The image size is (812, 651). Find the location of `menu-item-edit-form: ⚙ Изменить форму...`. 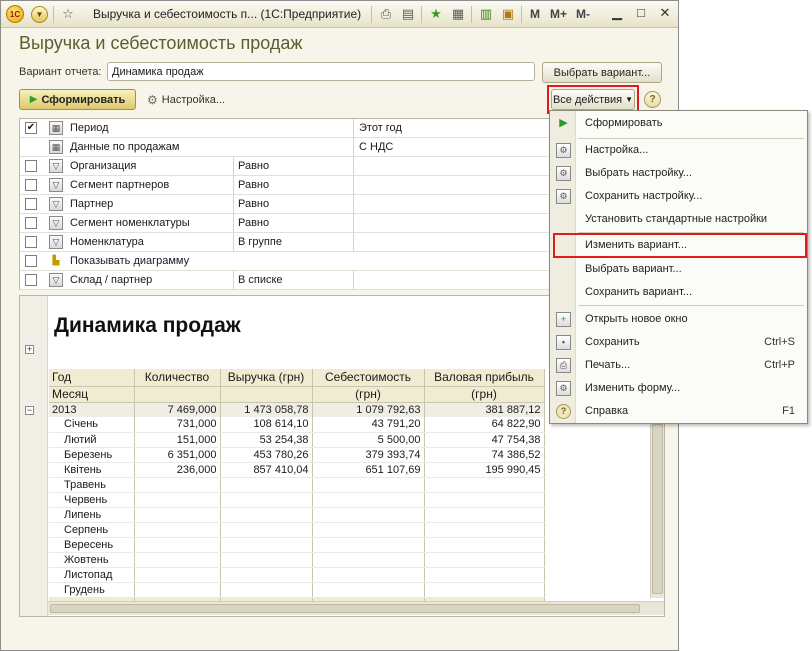

menu-item-edit-form: ⚙ Изменить форму... is located at coordinates (678, 388).